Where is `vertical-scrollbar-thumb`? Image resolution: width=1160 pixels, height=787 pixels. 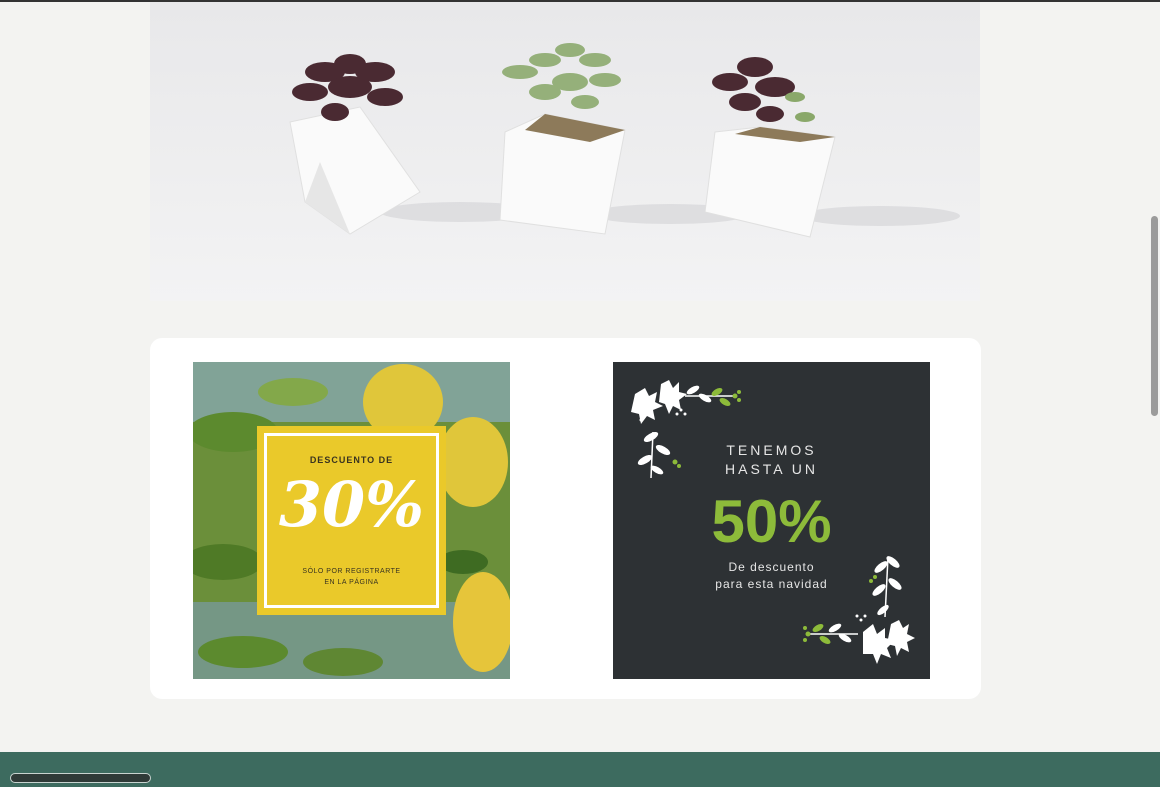
vertical-scrollbar-thumb is located at coordinates (1154, 316).